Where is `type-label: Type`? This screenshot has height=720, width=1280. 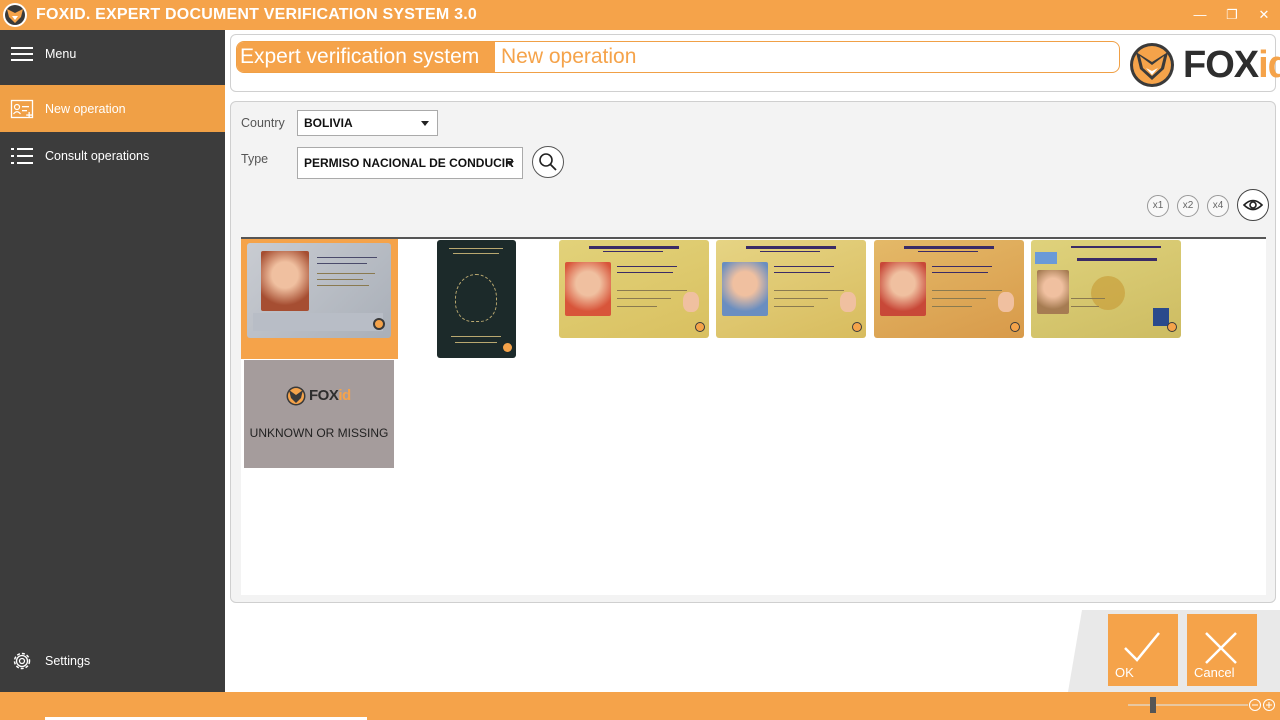
type-label: Type is located at coordinates (255, 159).